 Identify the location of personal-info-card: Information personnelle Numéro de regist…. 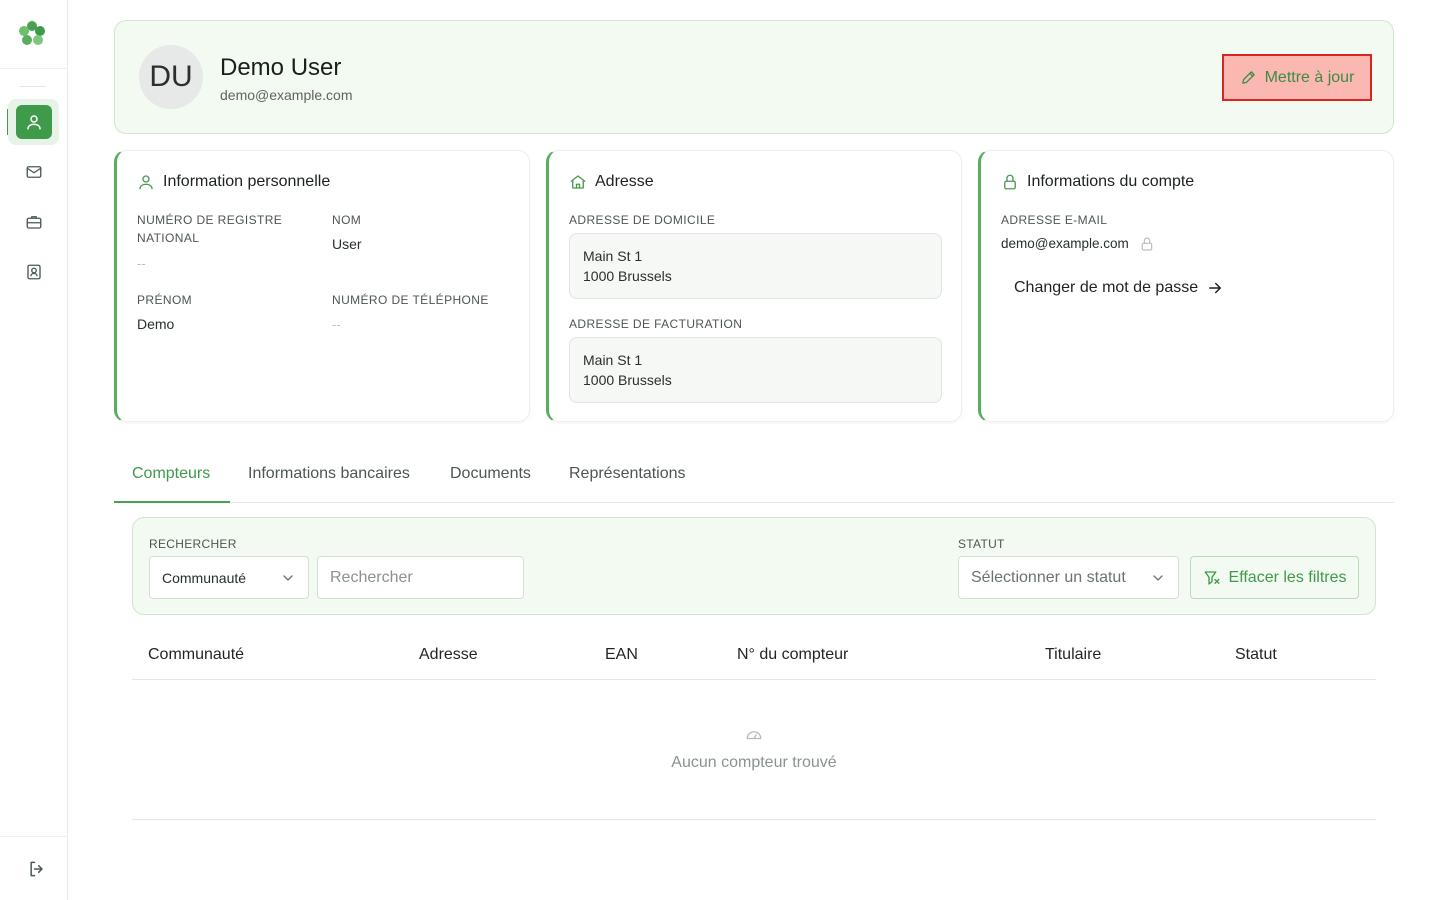
(322, 286).